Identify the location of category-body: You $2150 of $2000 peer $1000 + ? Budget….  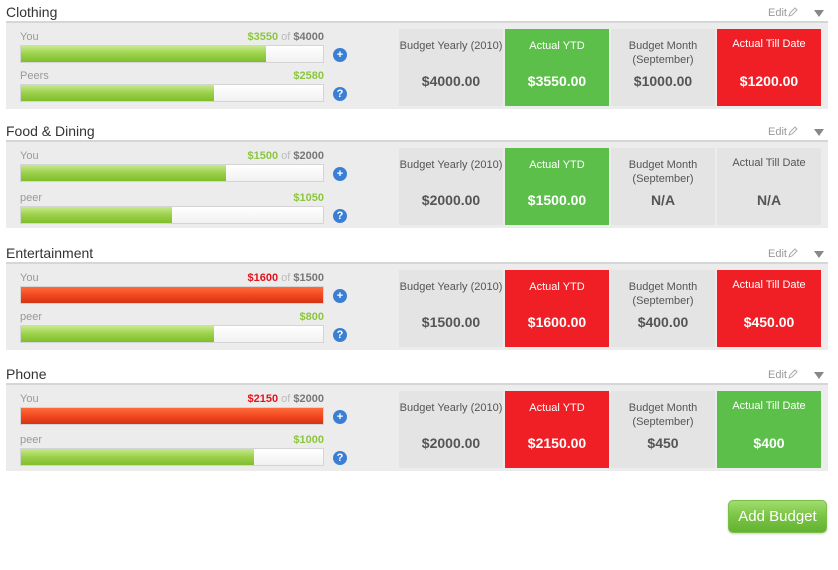
(417, 428).